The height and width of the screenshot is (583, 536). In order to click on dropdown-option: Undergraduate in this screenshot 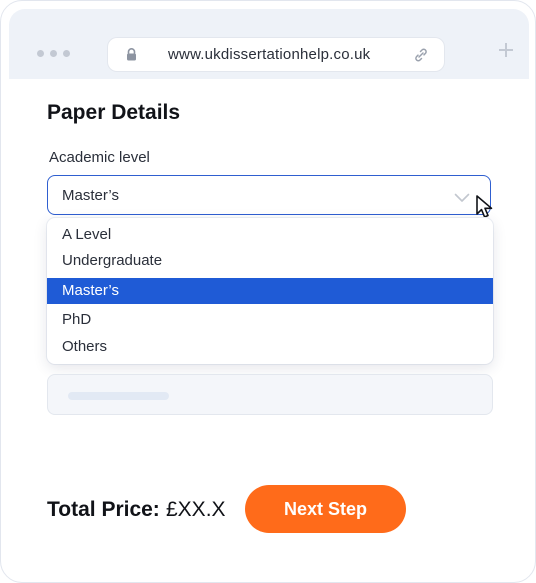, I will do `click(270, 261)`.